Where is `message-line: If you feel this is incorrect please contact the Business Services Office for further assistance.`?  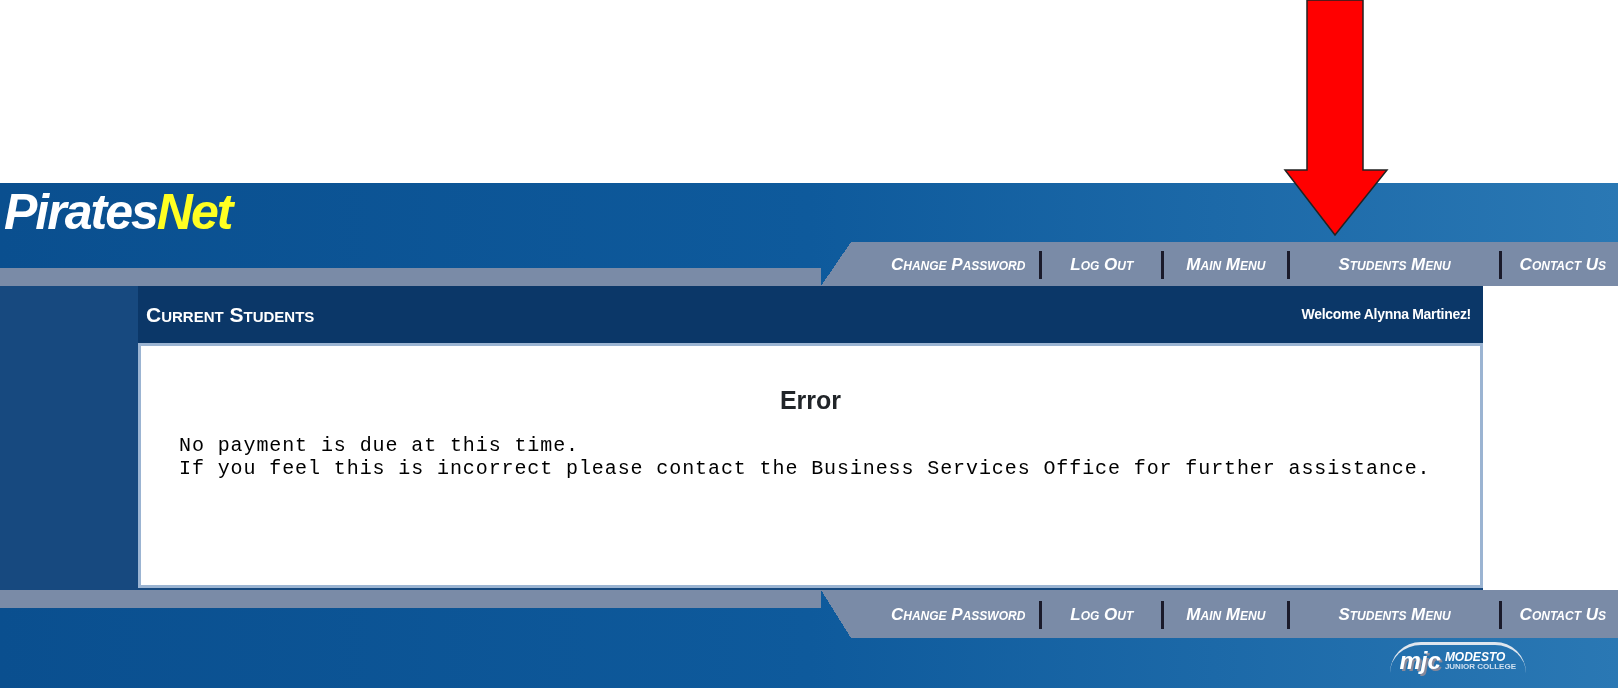
message-line: If you feel this is incorrect please contact the Business Services Office for further assistance. is located at coordinates (805, 468).